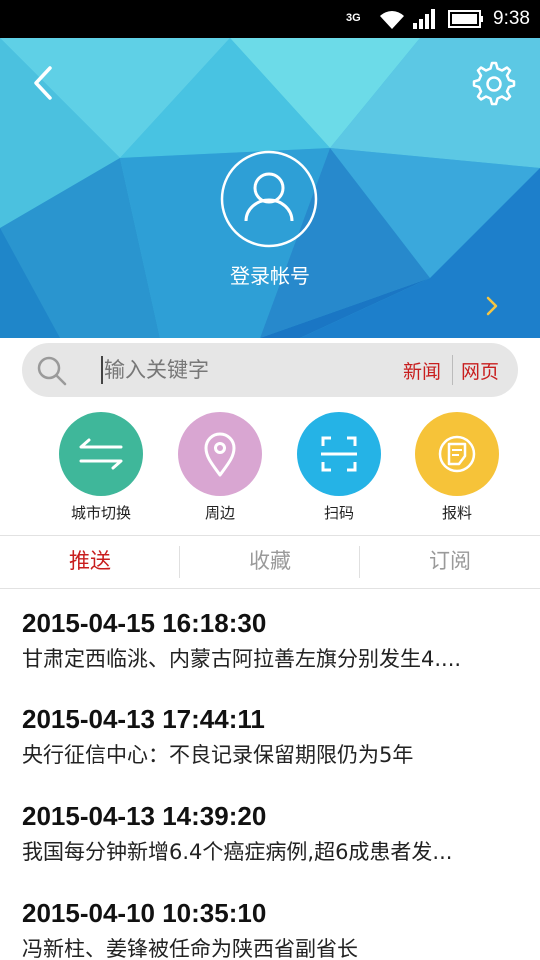 The width and height of the screenshot is (540, 960). Describe the element at coordinates (270, 19) in the screenshot. I see `status-bar: 3G 9:38` at that location.